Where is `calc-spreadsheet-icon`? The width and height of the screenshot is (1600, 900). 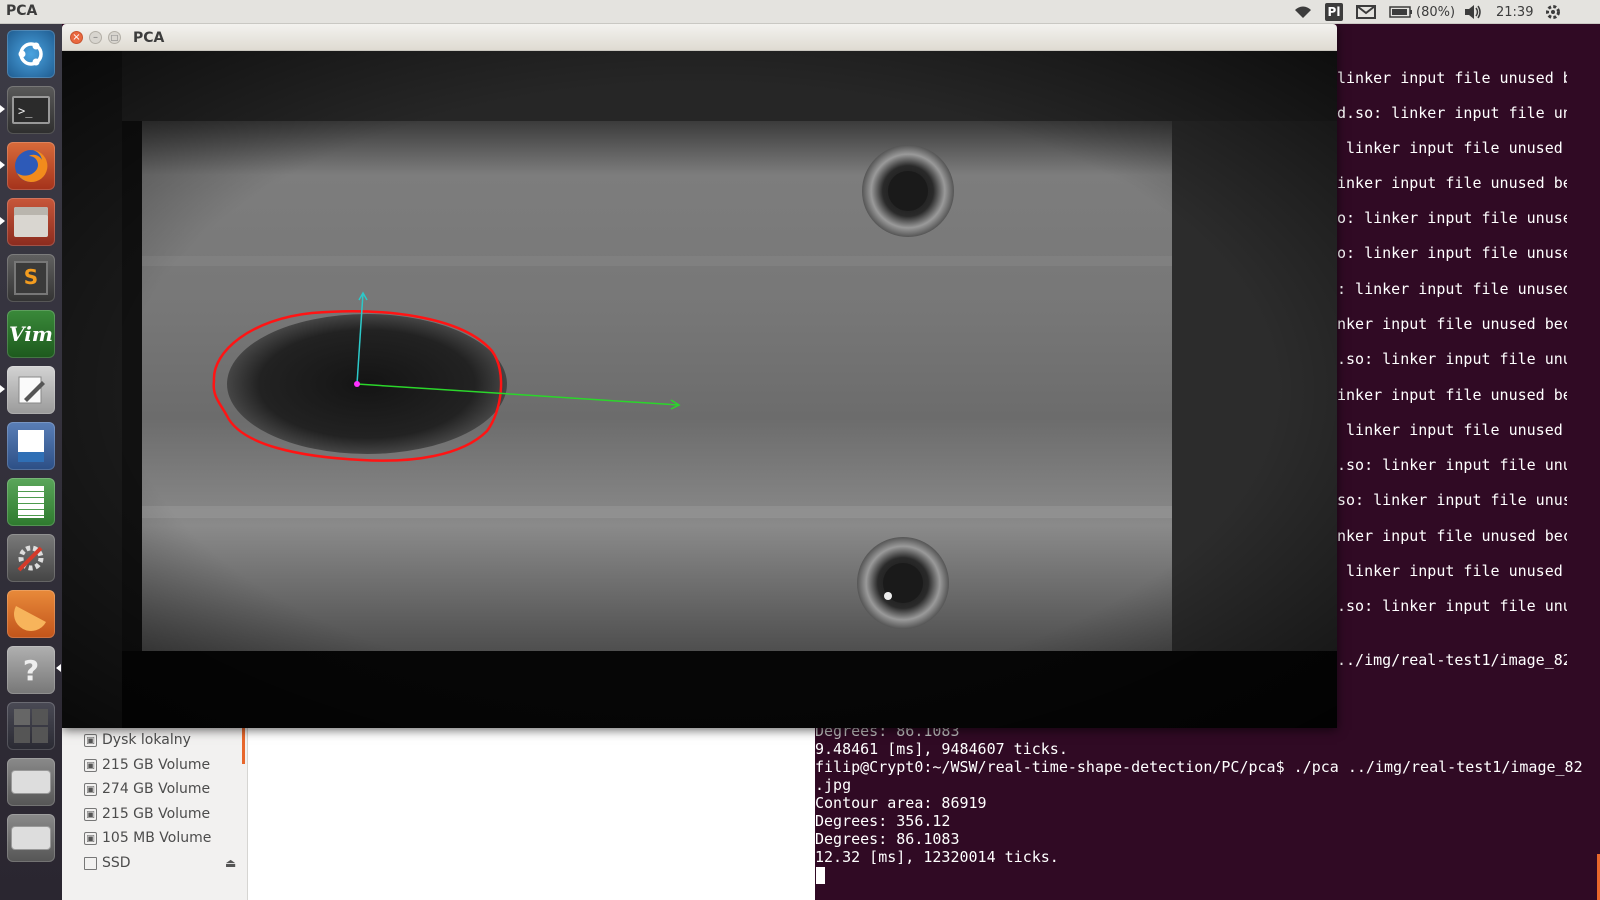
calc-spreadsheet-icon is located at coordinates (31, 502).